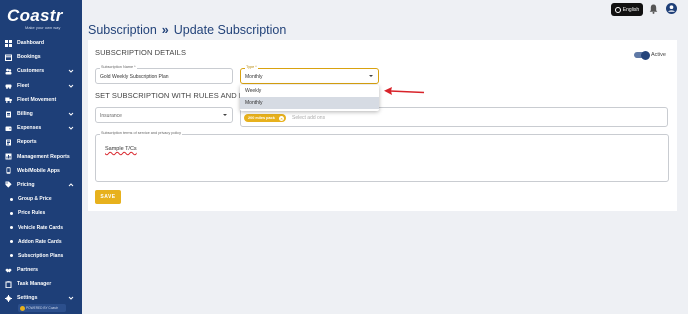 This screenshot has width=688, height=314. I want to click on sidebar-subitem-vehicle-rate-cards: Vehicle Rate Cards, so click(41, 227).